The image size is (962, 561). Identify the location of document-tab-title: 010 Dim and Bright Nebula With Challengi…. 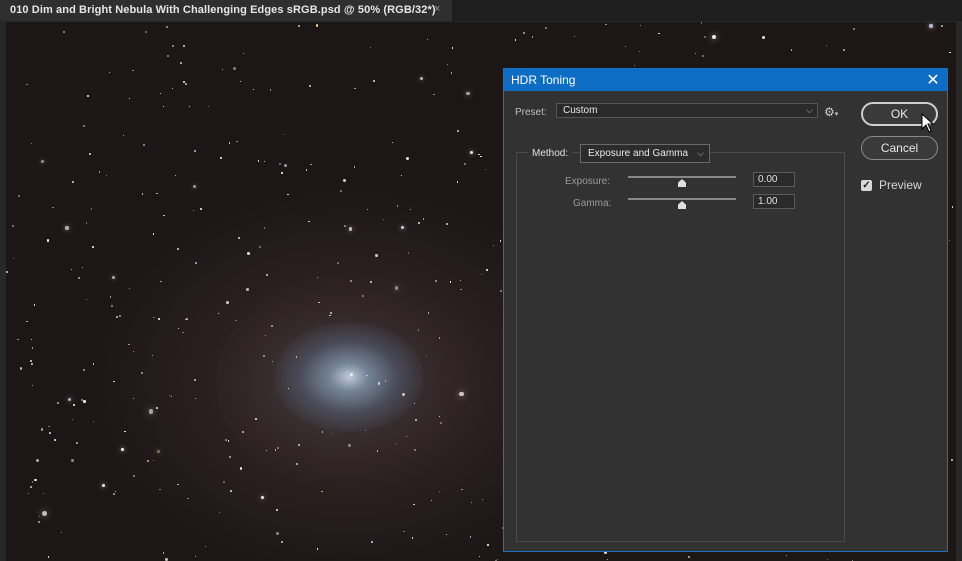
(223, 10).